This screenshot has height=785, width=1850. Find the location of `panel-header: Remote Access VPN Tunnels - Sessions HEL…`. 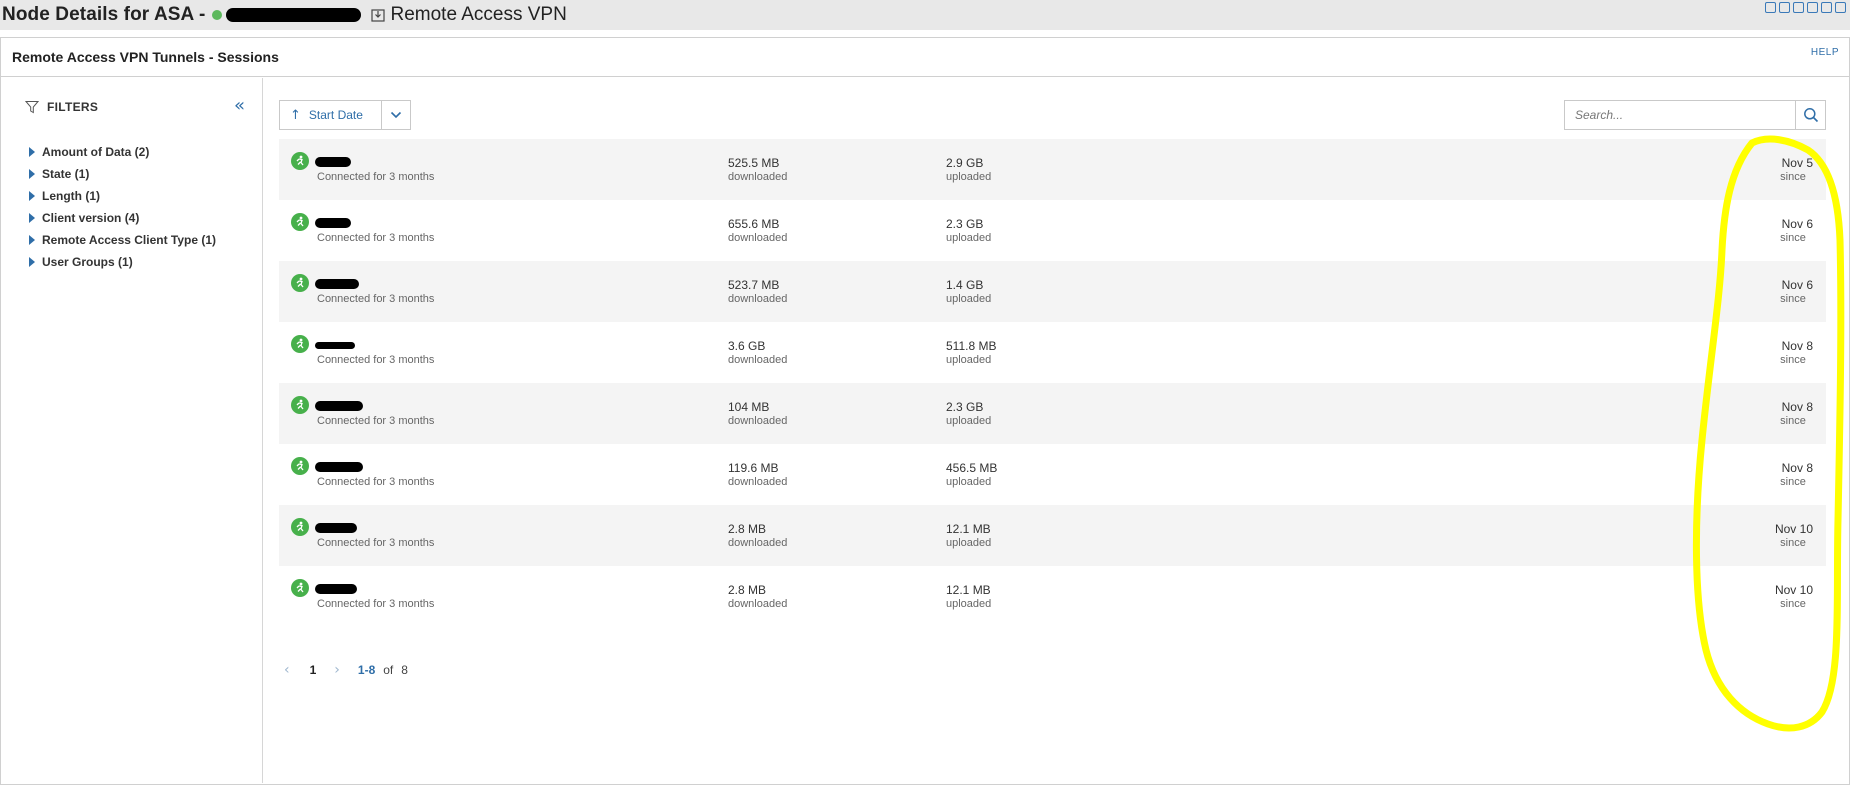

panel-header: Remote Access VPN Tunnels - Sessions HEL… is located at coordinates (925, 57).